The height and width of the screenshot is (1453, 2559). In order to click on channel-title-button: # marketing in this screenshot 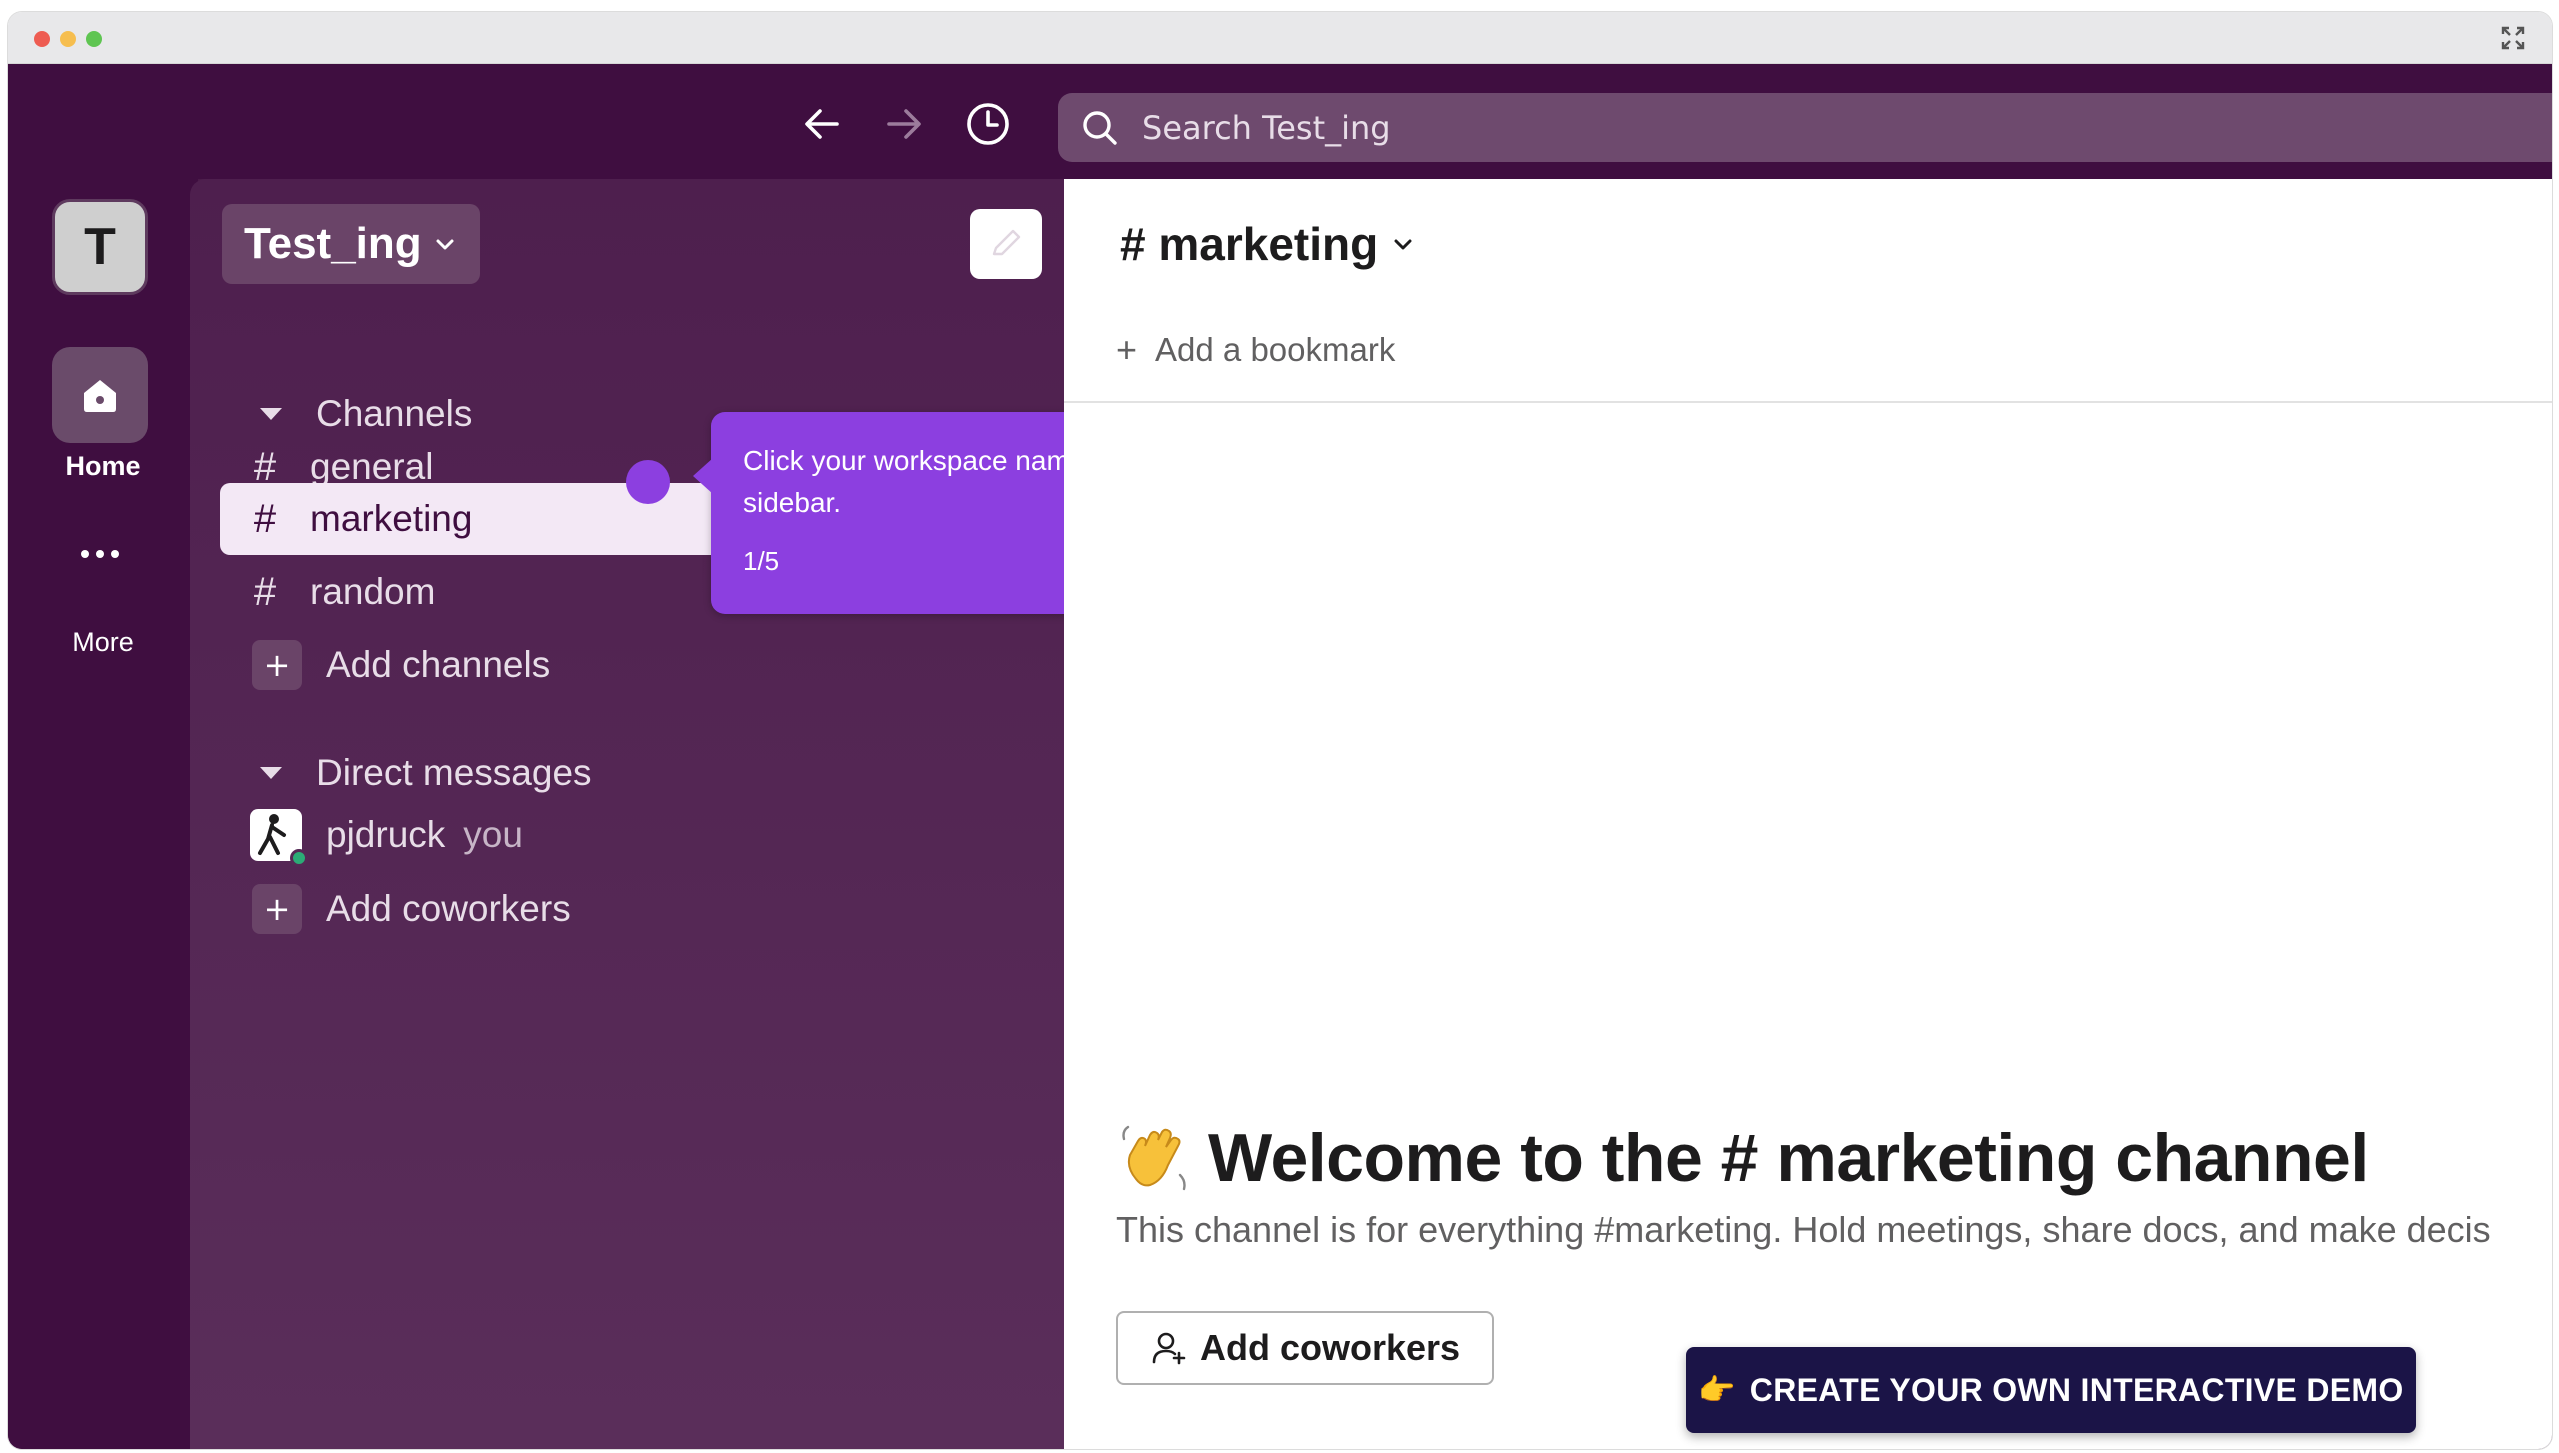, I will do `click(1268, 244)`.